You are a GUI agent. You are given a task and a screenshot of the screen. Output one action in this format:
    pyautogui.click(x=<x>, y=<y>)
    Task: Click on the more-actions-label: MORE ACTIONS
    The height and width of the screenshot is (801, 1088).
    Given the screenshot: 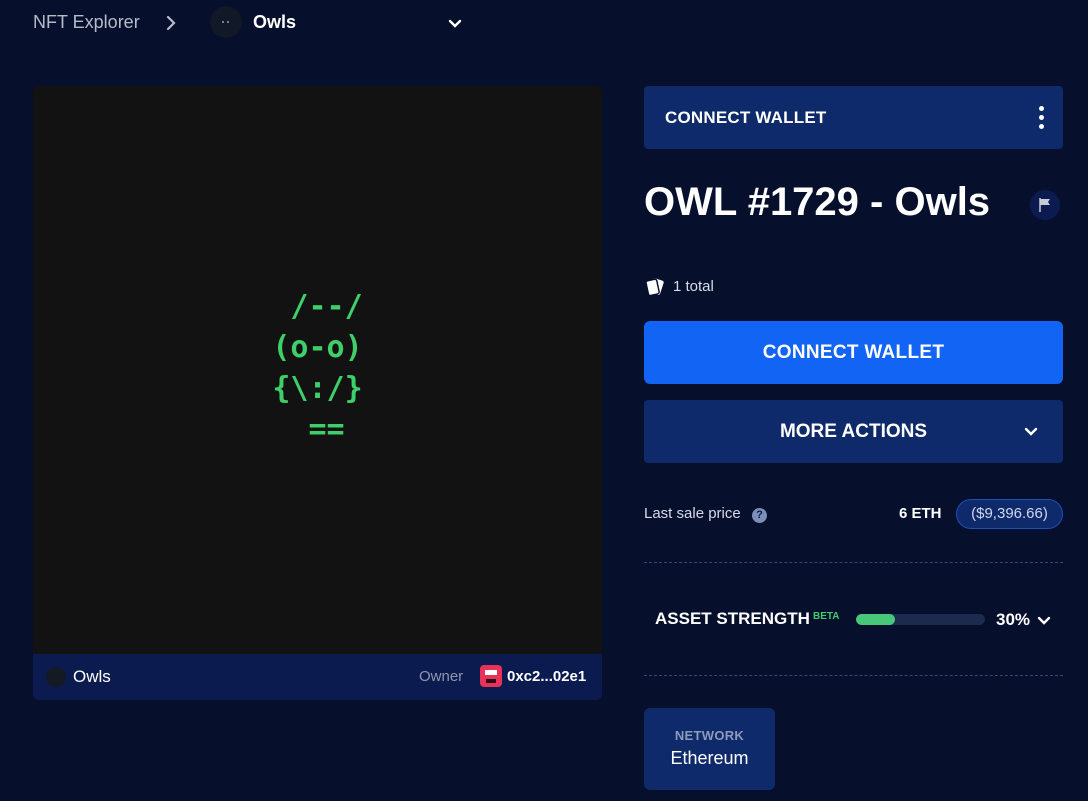 What is the action you would take?
    pyautogui.click(x=853, y=431)
    